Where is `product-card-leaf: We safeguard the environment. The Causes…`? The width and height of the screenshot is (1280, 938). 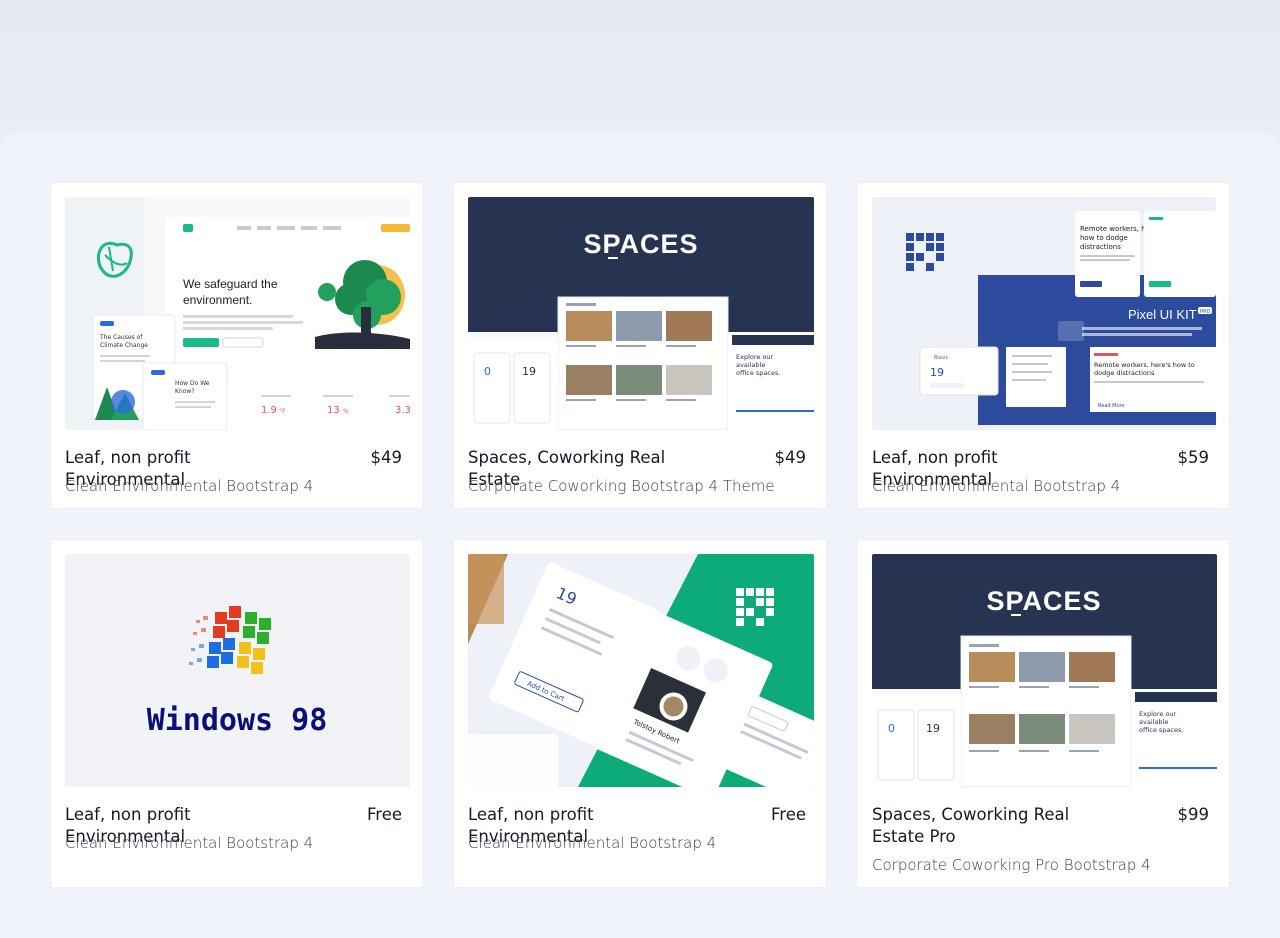 product-card-leaf: We safeguard the environment. The Causes… is located at coordinates (236, 345).